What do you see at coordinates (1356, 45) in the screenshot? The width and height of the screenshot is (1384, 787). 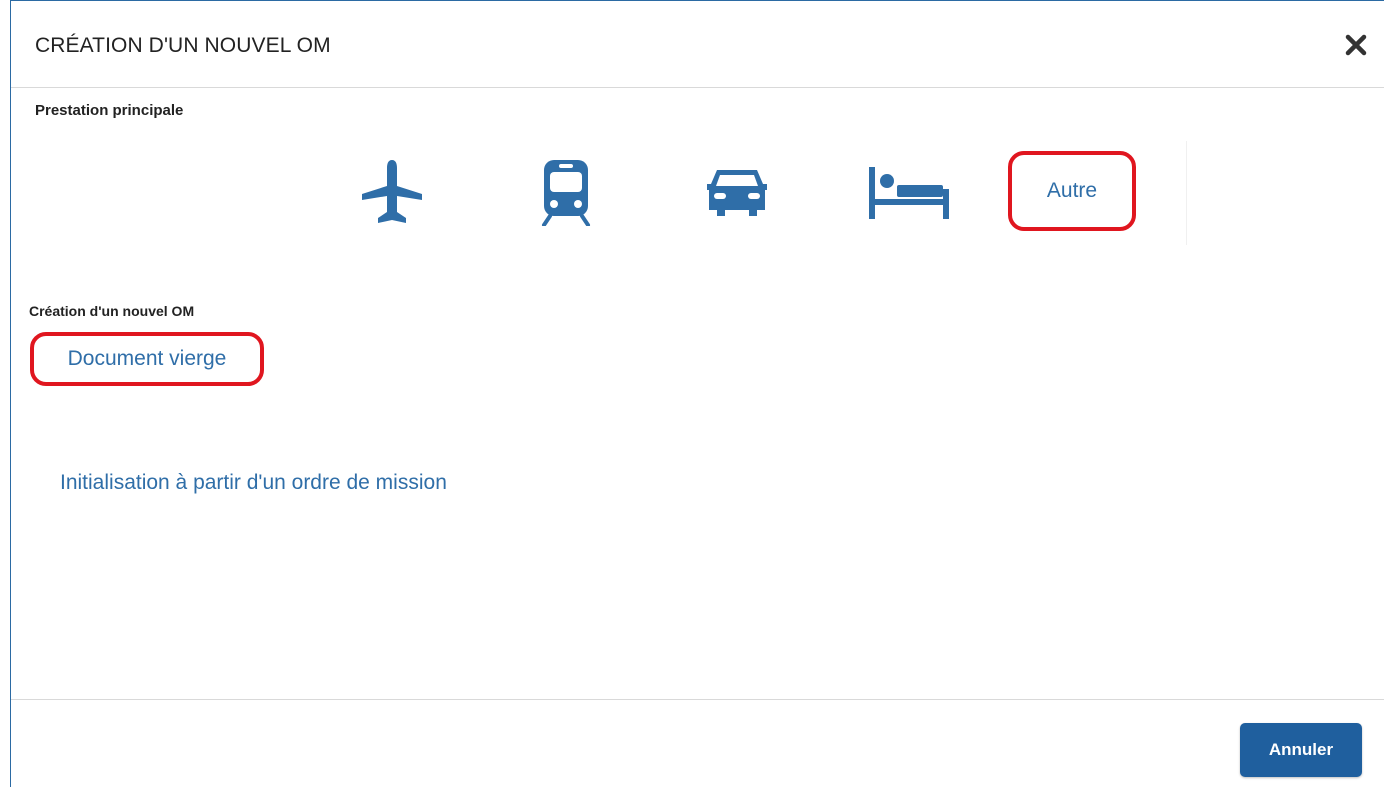 I see `close-icon` at bounding box center [1356, 45].